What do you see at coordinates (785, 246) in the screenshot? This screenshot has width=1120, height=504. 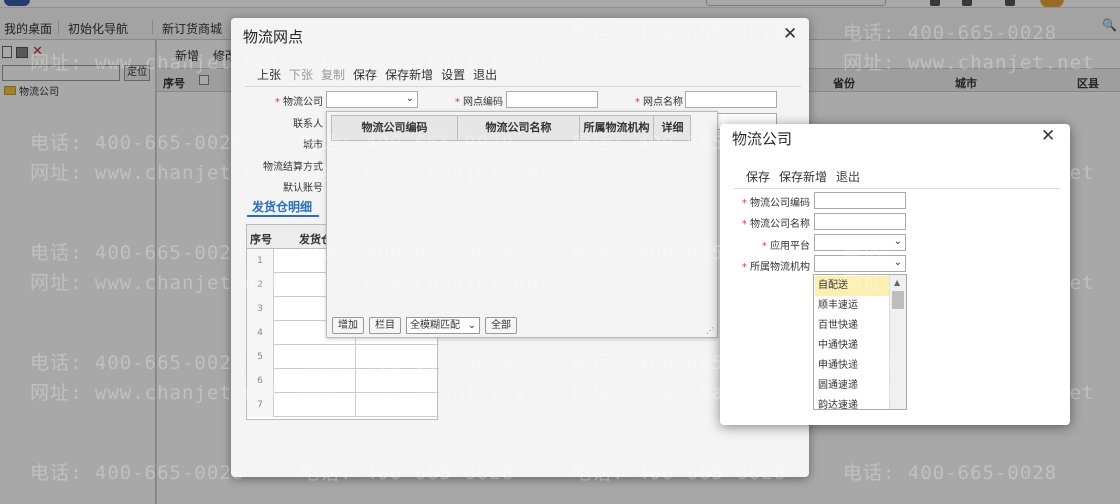 I see `platform-label: * 应用平台` at bounding box center [785, 246].